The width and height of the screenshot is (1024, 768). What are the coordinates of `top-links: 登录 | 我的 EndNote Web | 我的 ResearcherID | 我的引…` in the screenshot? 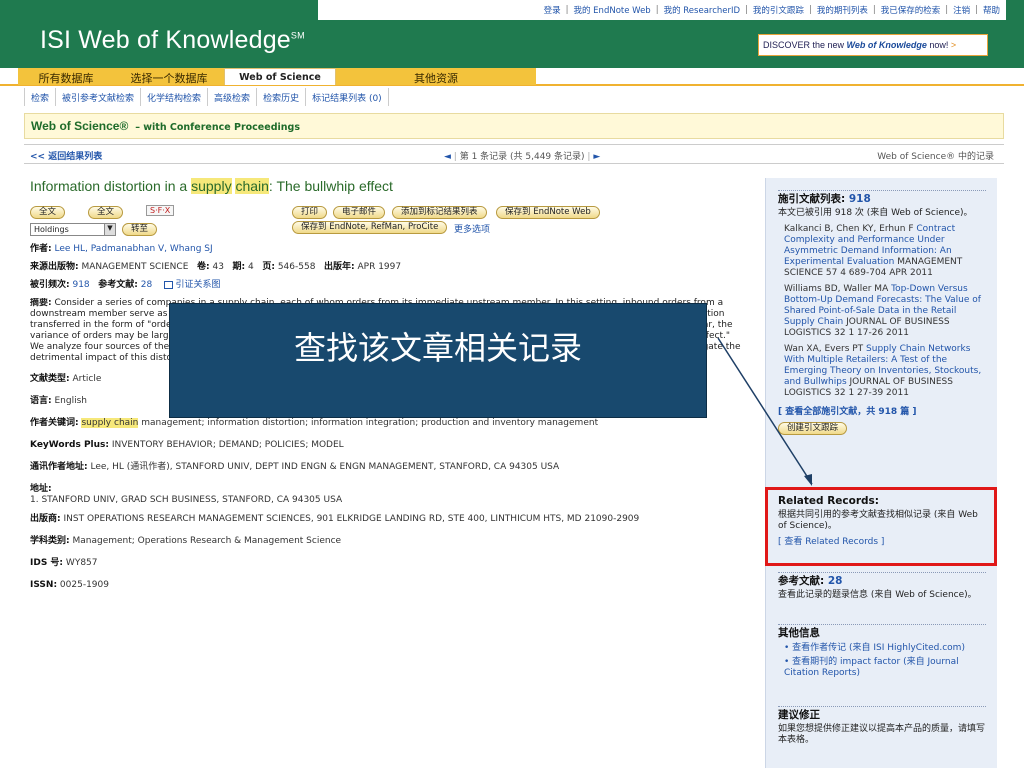 It's located at (662, 10).